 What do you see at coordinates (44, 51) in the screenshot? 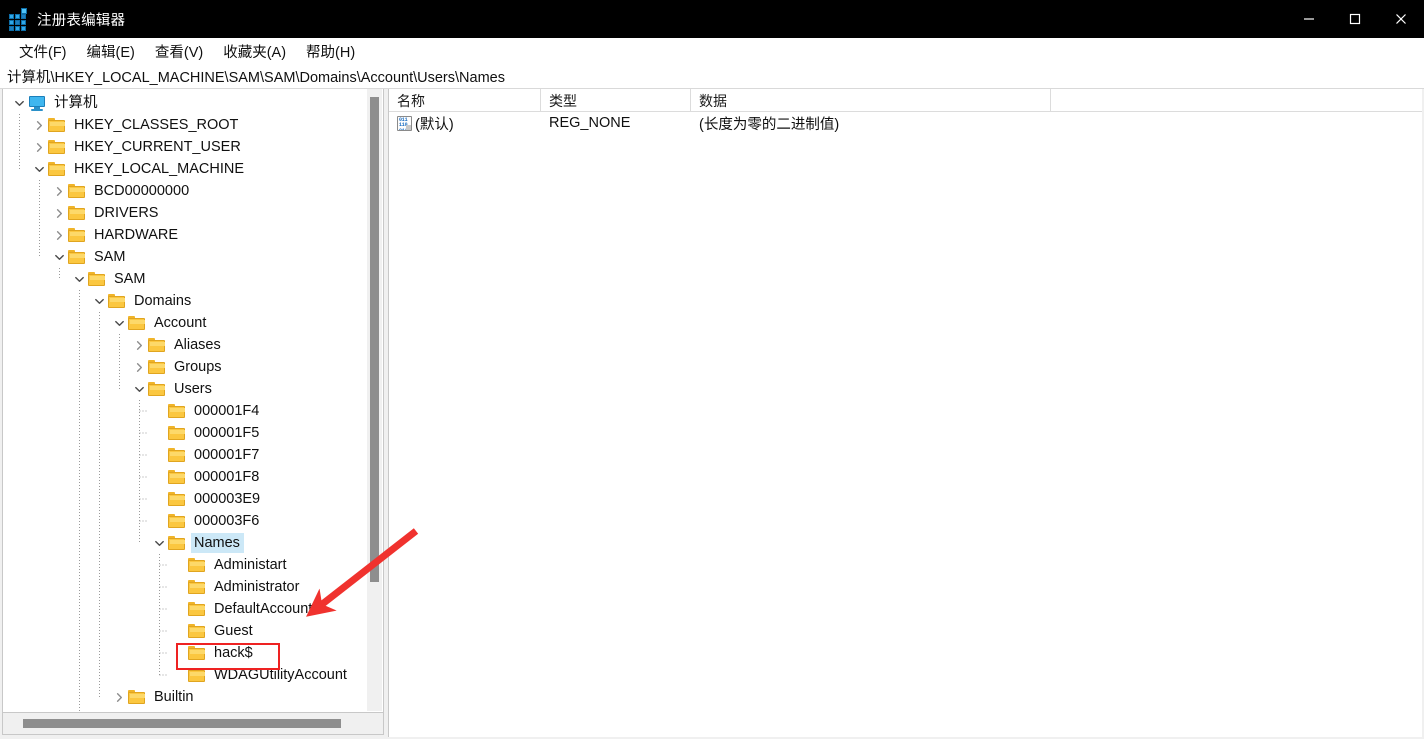
I see `menu-file: 文件(F)` at bounding box center [44, 51].